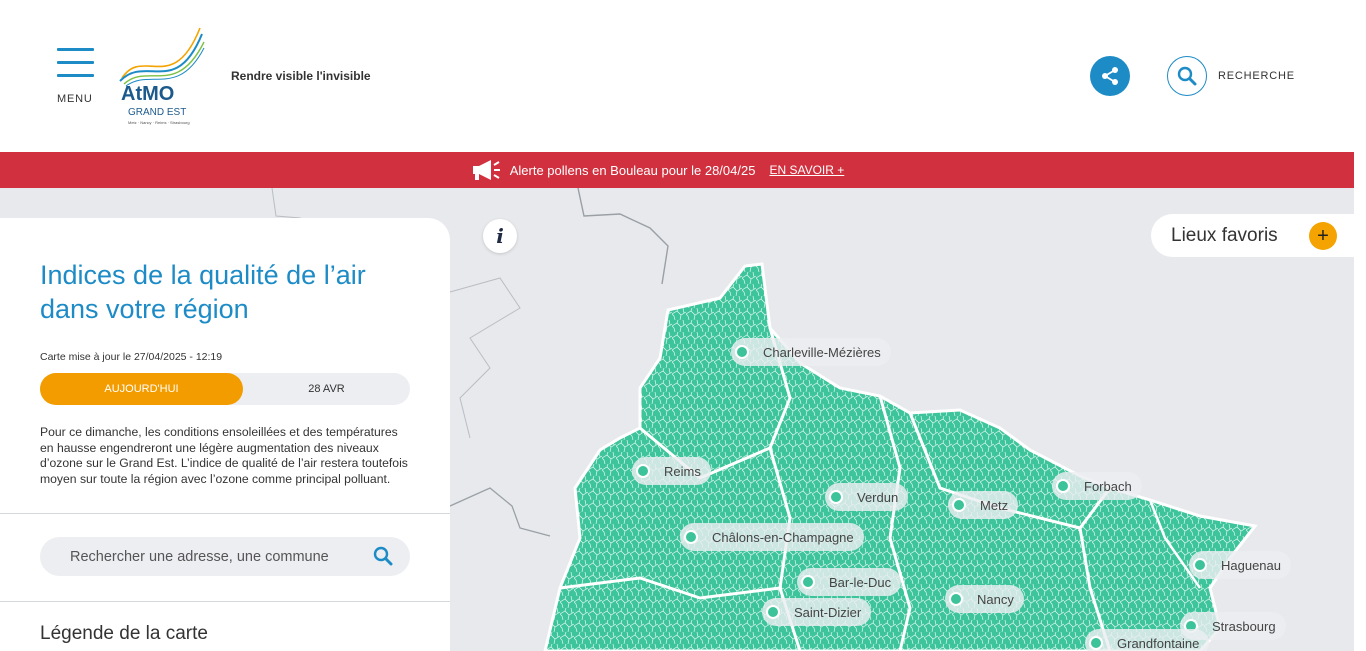 The image size is (1366, 651). What do you see at coordinates (326, 389) in the screenshot?
I see `tab-tomorrow: 28 AVR` at bounding box center [326, 389].